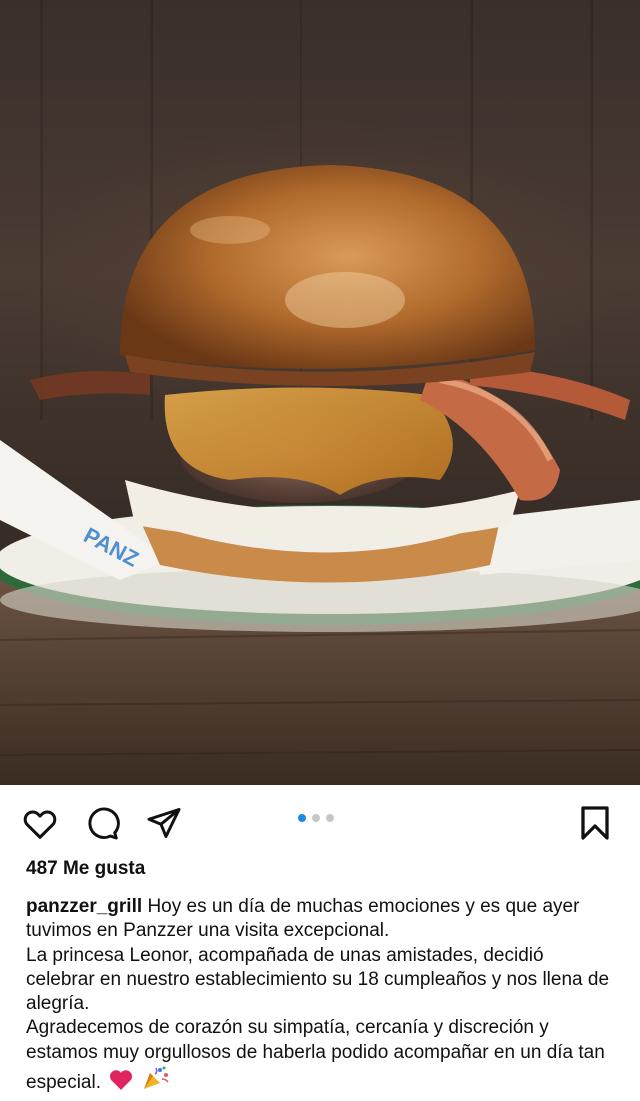 This screenshot has width=640, height=1101. I want to click on comment-bubble-icon, so click(104, 823).